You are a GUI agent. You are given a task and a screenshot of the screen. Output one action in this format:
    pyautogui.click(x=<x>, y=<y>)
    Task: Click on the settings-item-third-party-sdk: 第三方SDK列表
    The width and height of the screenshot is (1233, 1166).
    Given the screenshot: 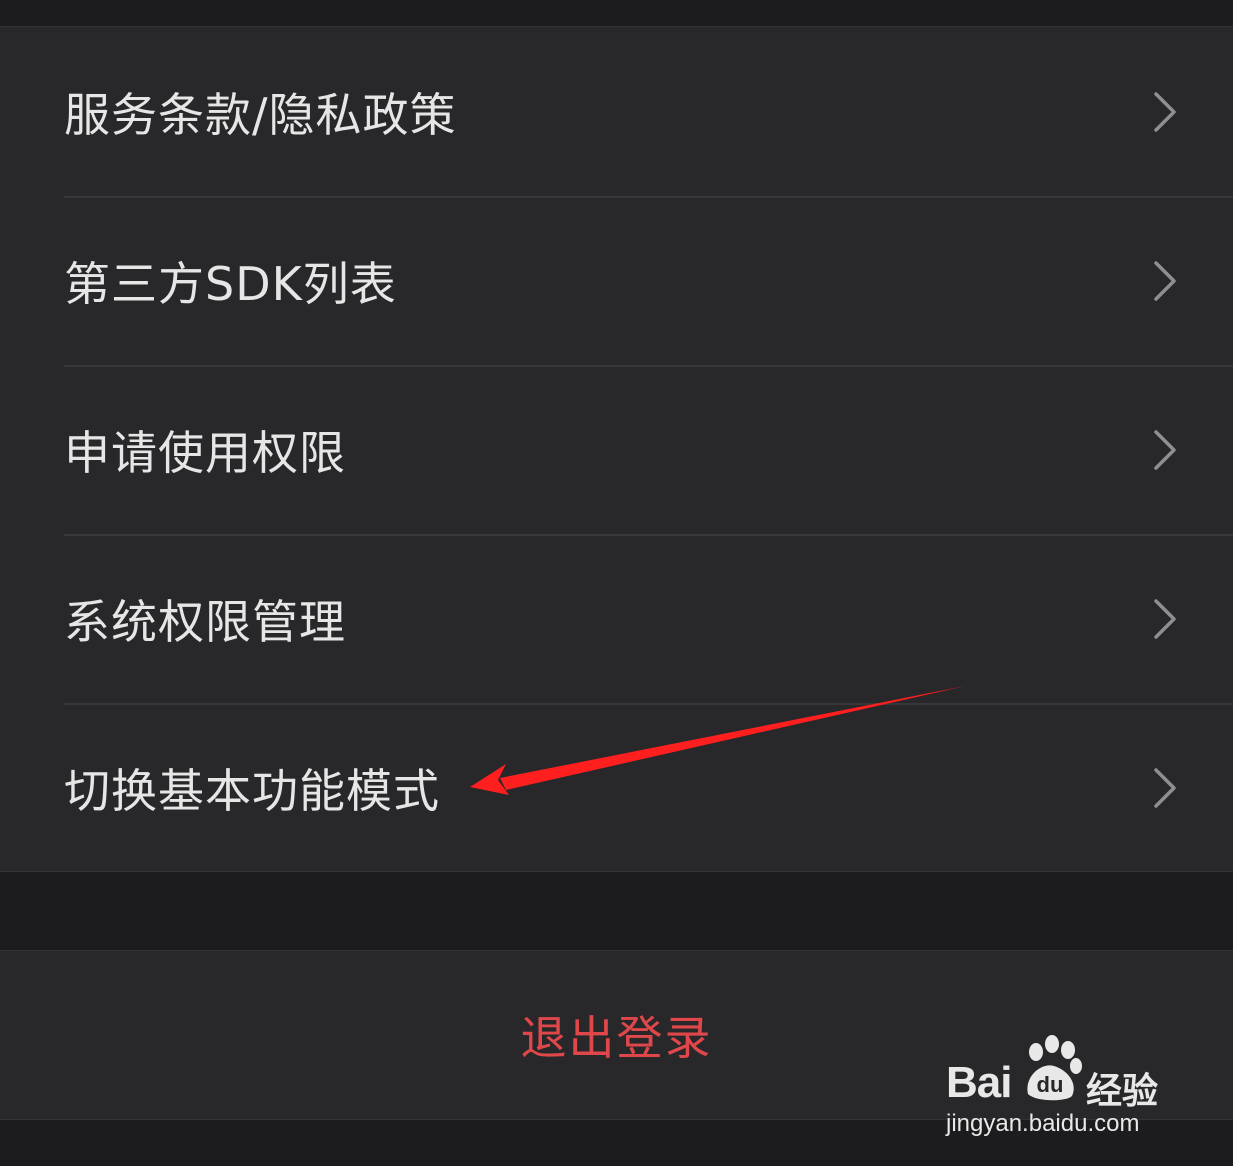 What is the action you would take?
    pyautogui.click(x=616, y=280)
    